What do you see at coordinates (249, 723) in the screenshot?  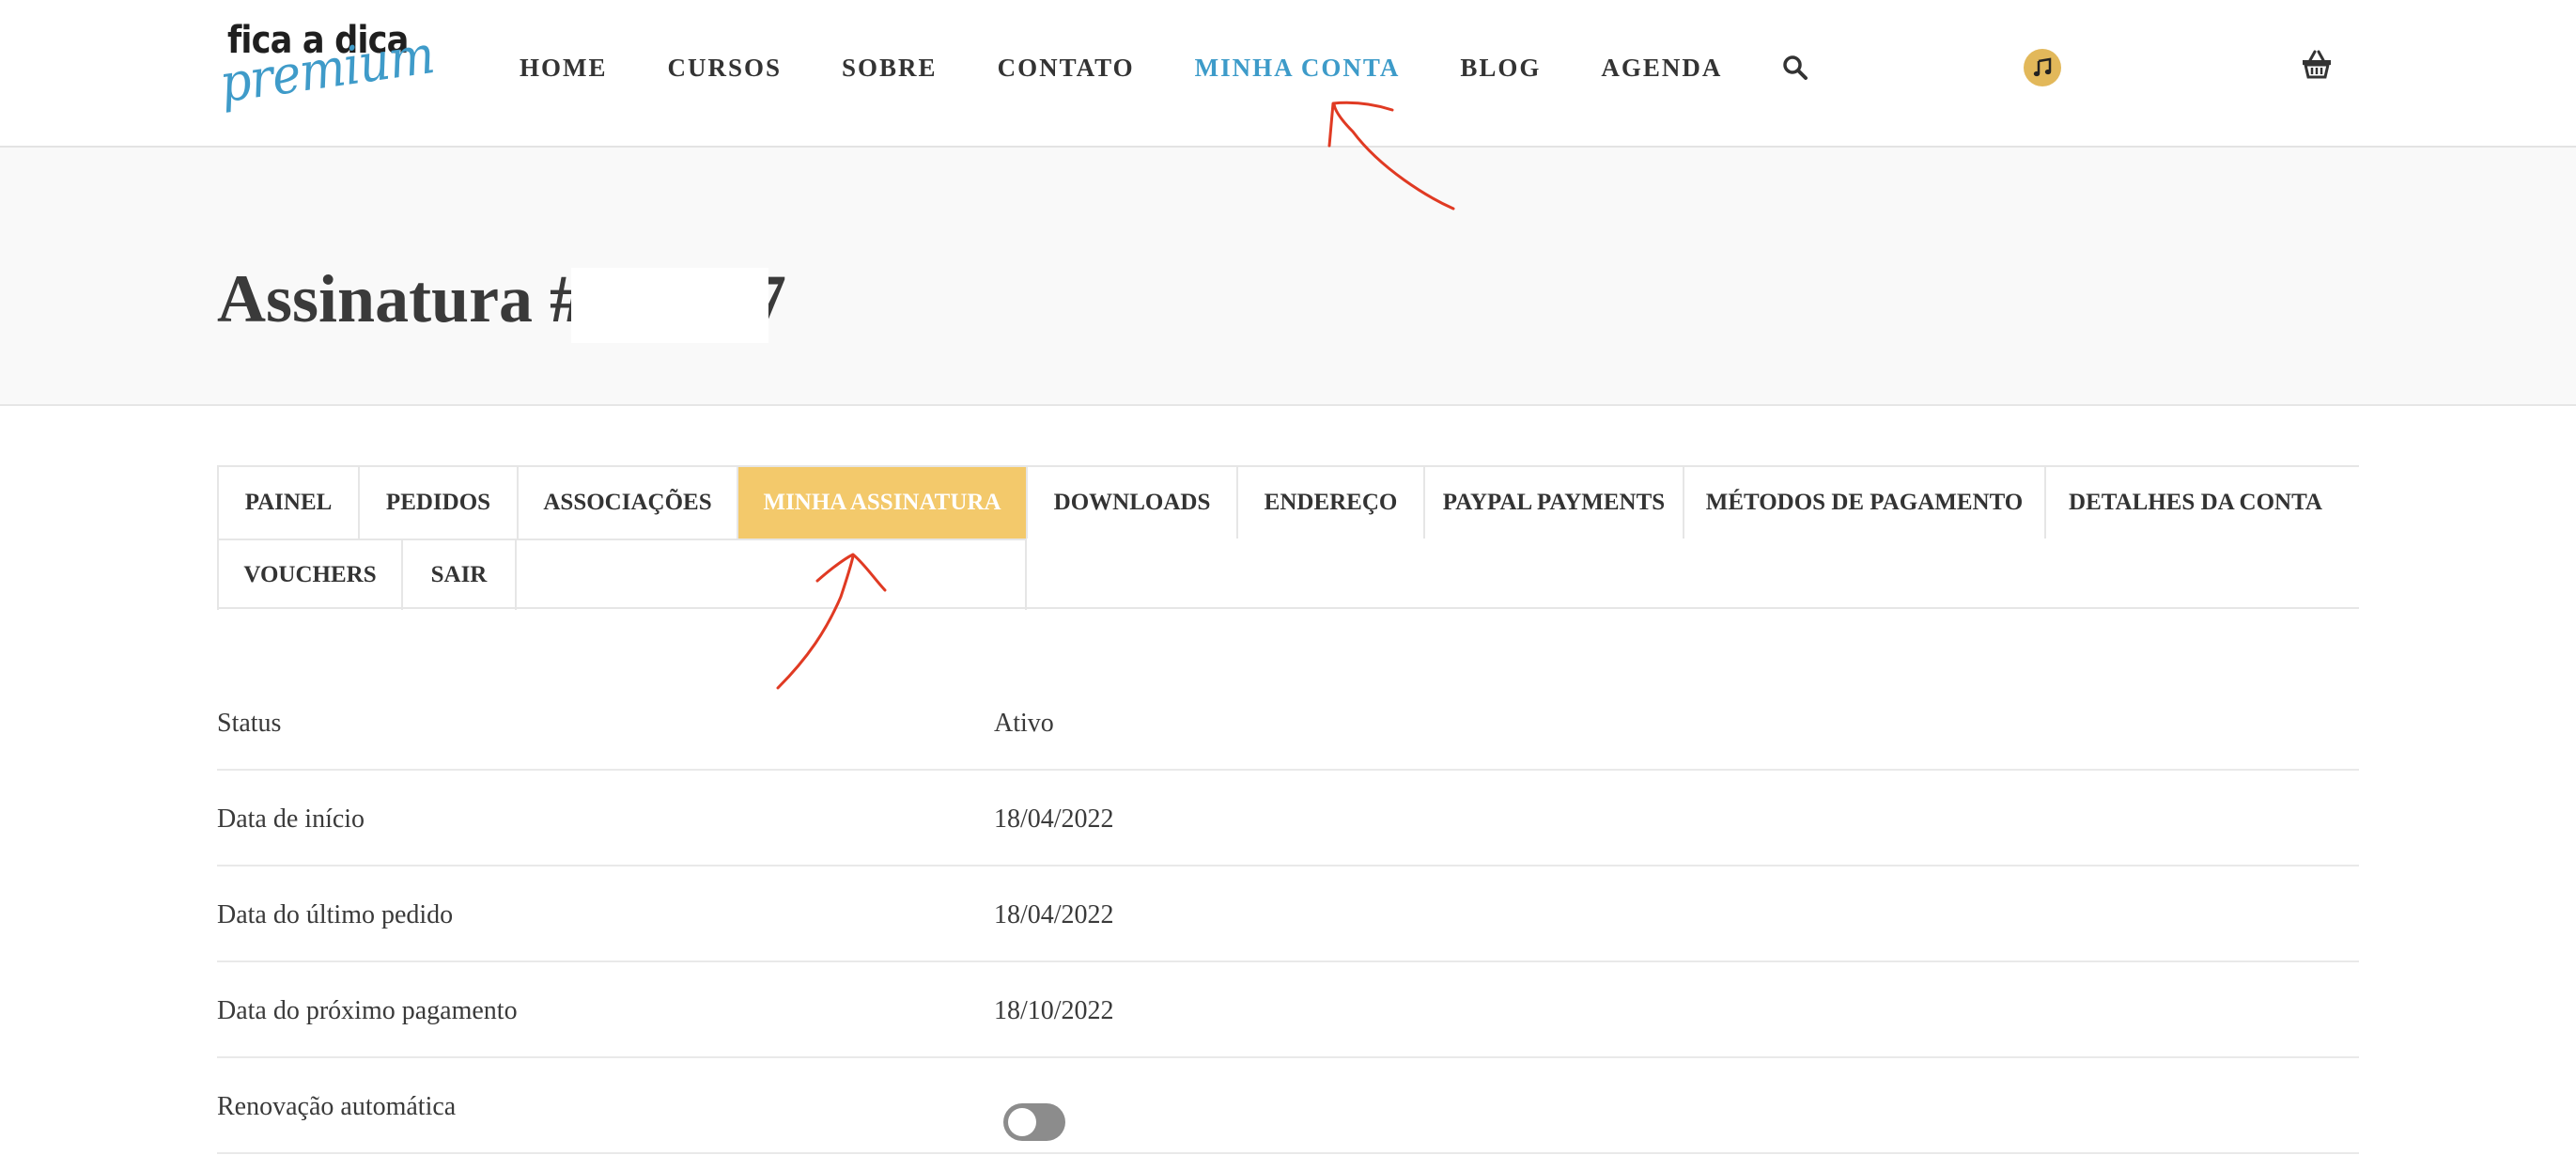 I see `status-label: Status` at bounding box center [249, 723].